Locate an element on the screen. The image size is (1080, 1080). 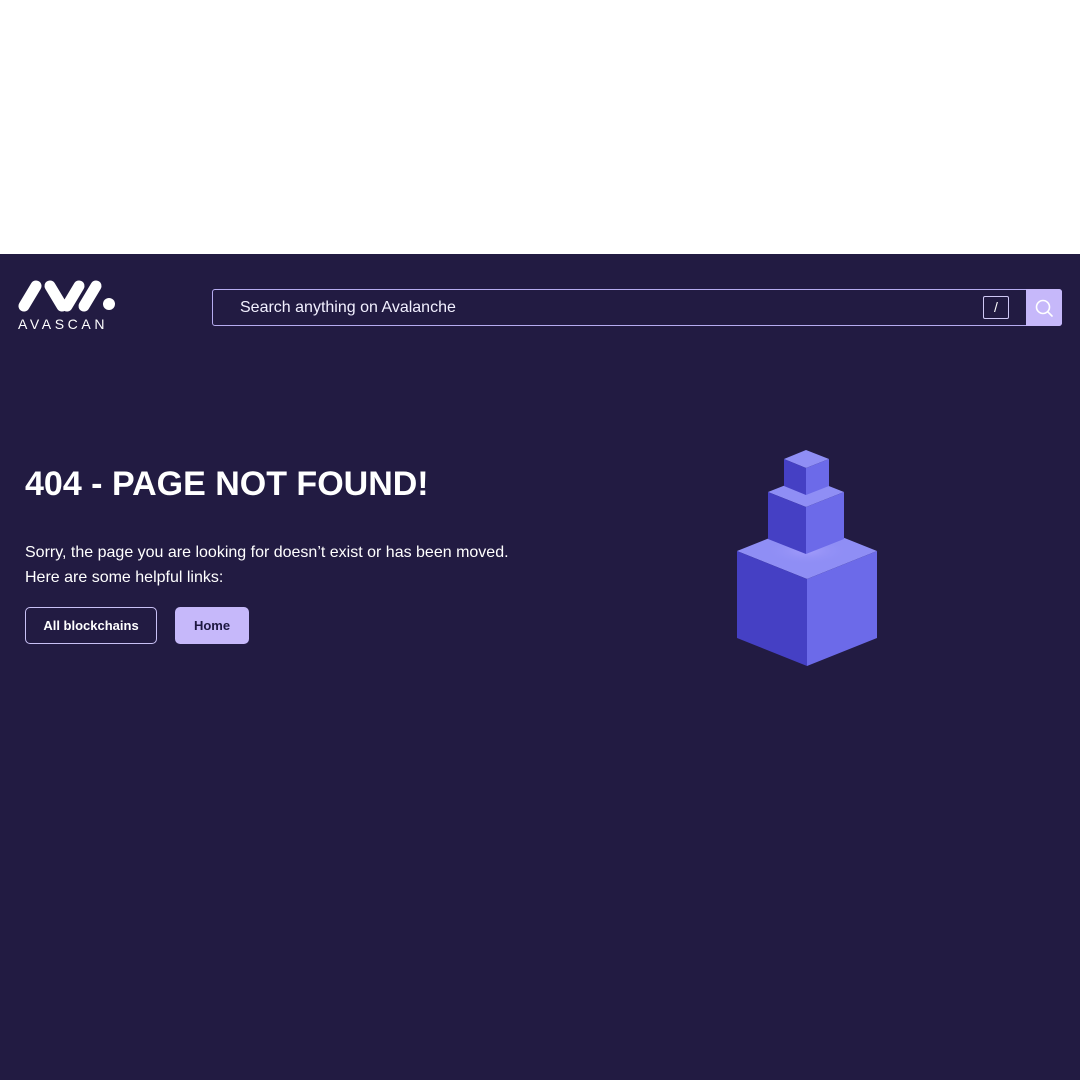
logo-text: AVASCAN is located at coordinates (63, 324).